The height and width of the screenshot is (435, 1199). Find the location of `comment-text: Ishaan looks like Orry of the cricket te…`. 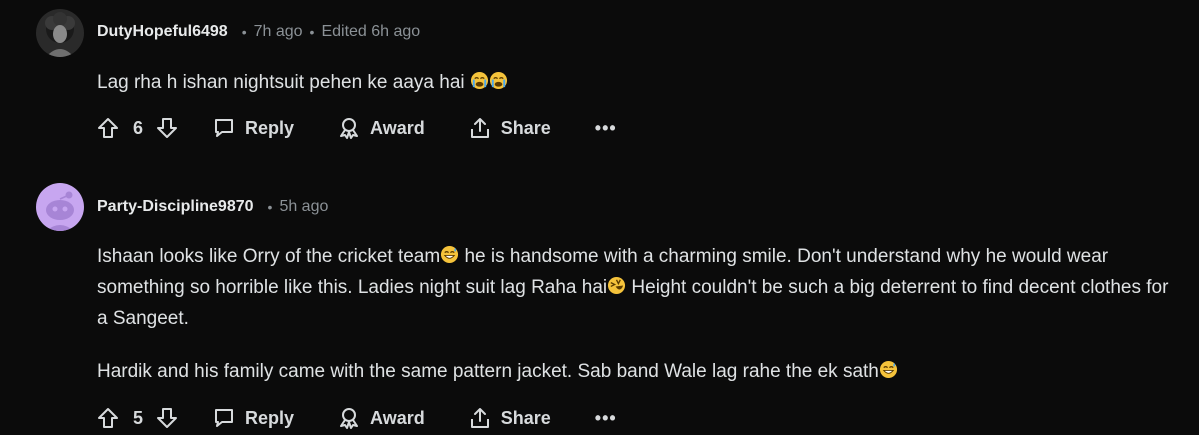

comment-text: Ishaan looks like Orry of the cricket te… is located at coordinates (269, 256).